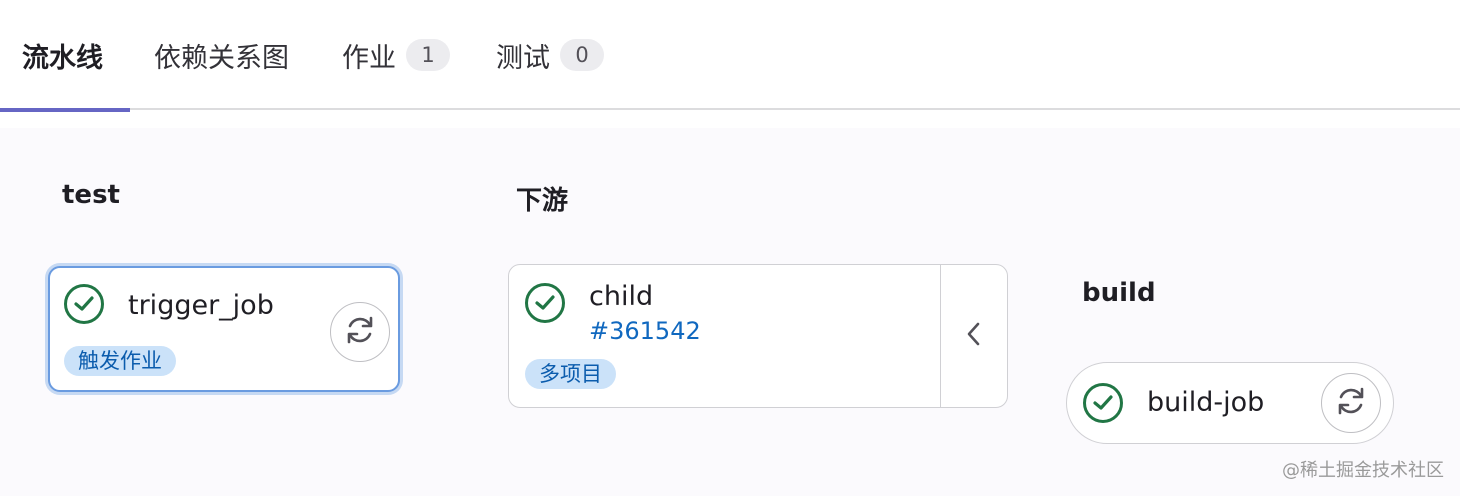 This screenshot has width=1460, height=496. What do you see at coordinates (621, 296) in the screenshot?
I see `downstream-project-name: child` at bounding box center [621, 296].